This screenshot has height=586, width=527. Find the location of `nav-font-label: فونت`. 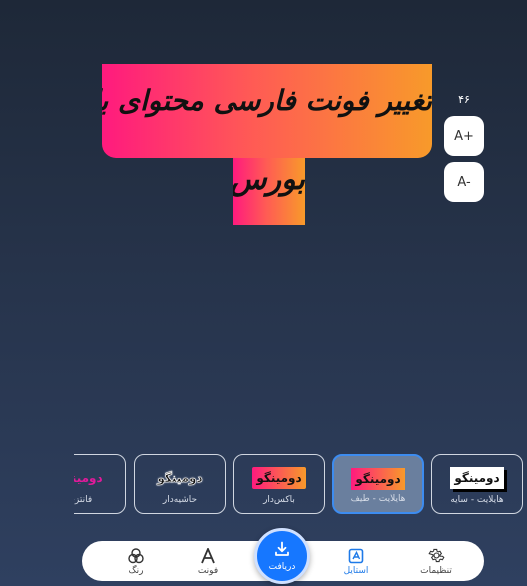

nav-font-label: فونت is located at coordinates (208, 570).